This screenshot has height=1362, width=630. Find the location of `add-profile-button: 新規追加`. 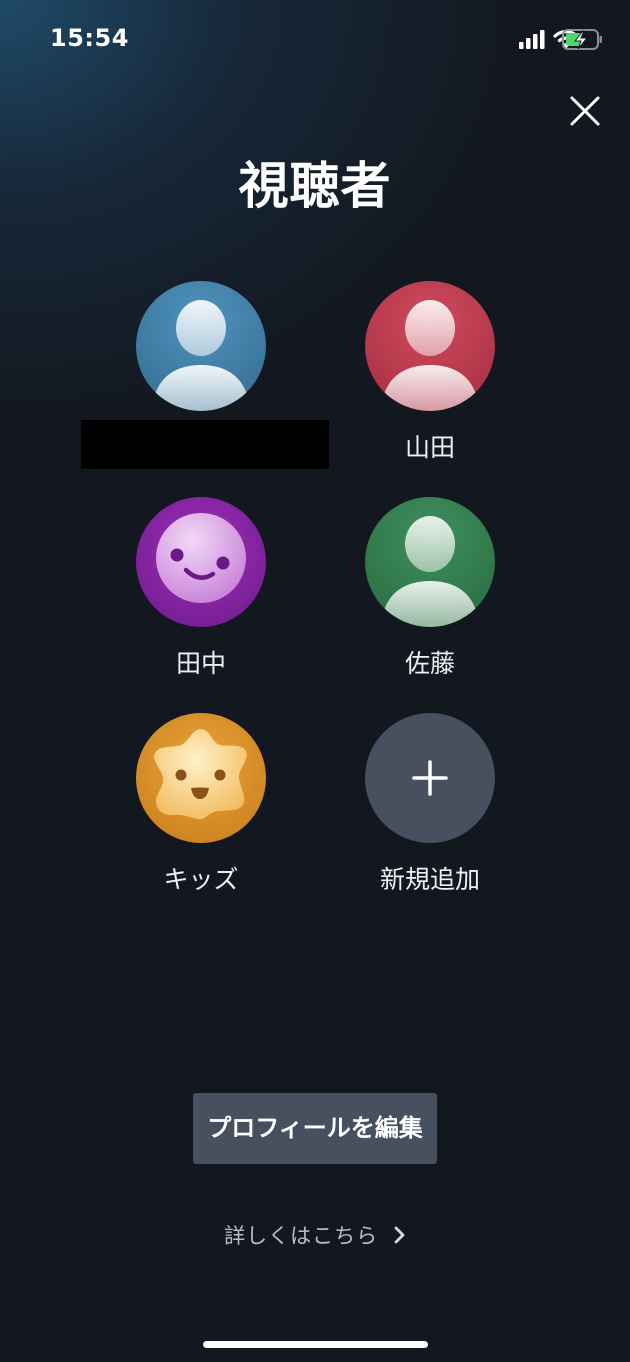

add-profile-button: 新規追加 is located at coordinates (430, 804).